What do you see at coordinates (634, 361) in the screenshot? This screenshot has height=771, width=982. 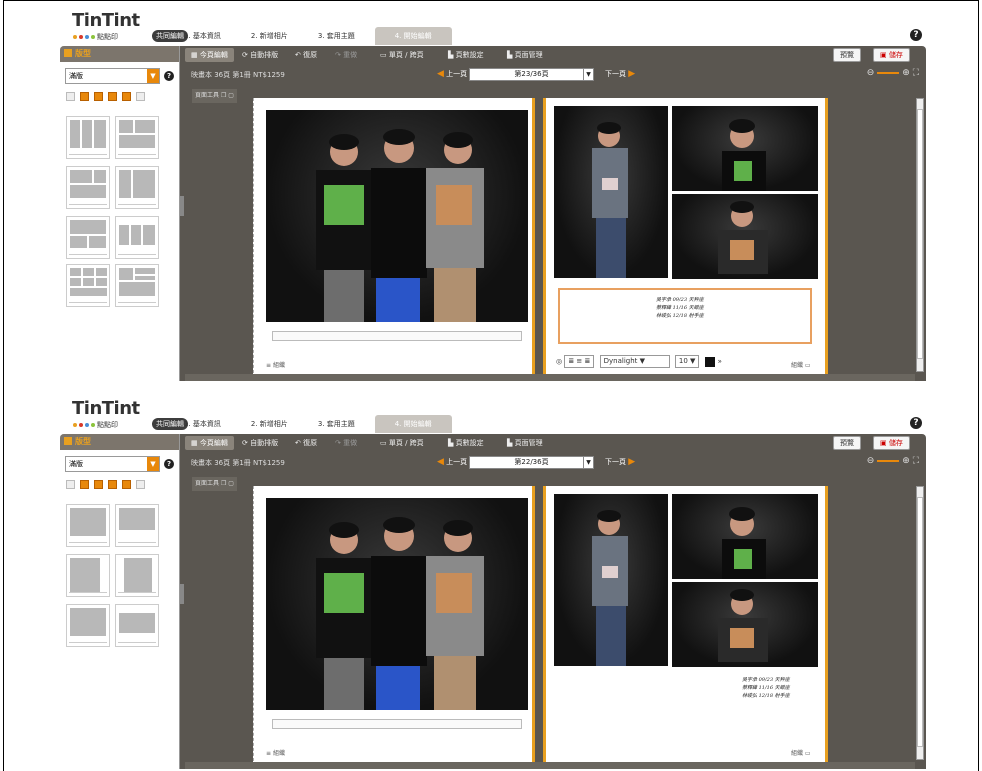 I see `font-select: Dynalight ▼` at bounding box center [634, 361].